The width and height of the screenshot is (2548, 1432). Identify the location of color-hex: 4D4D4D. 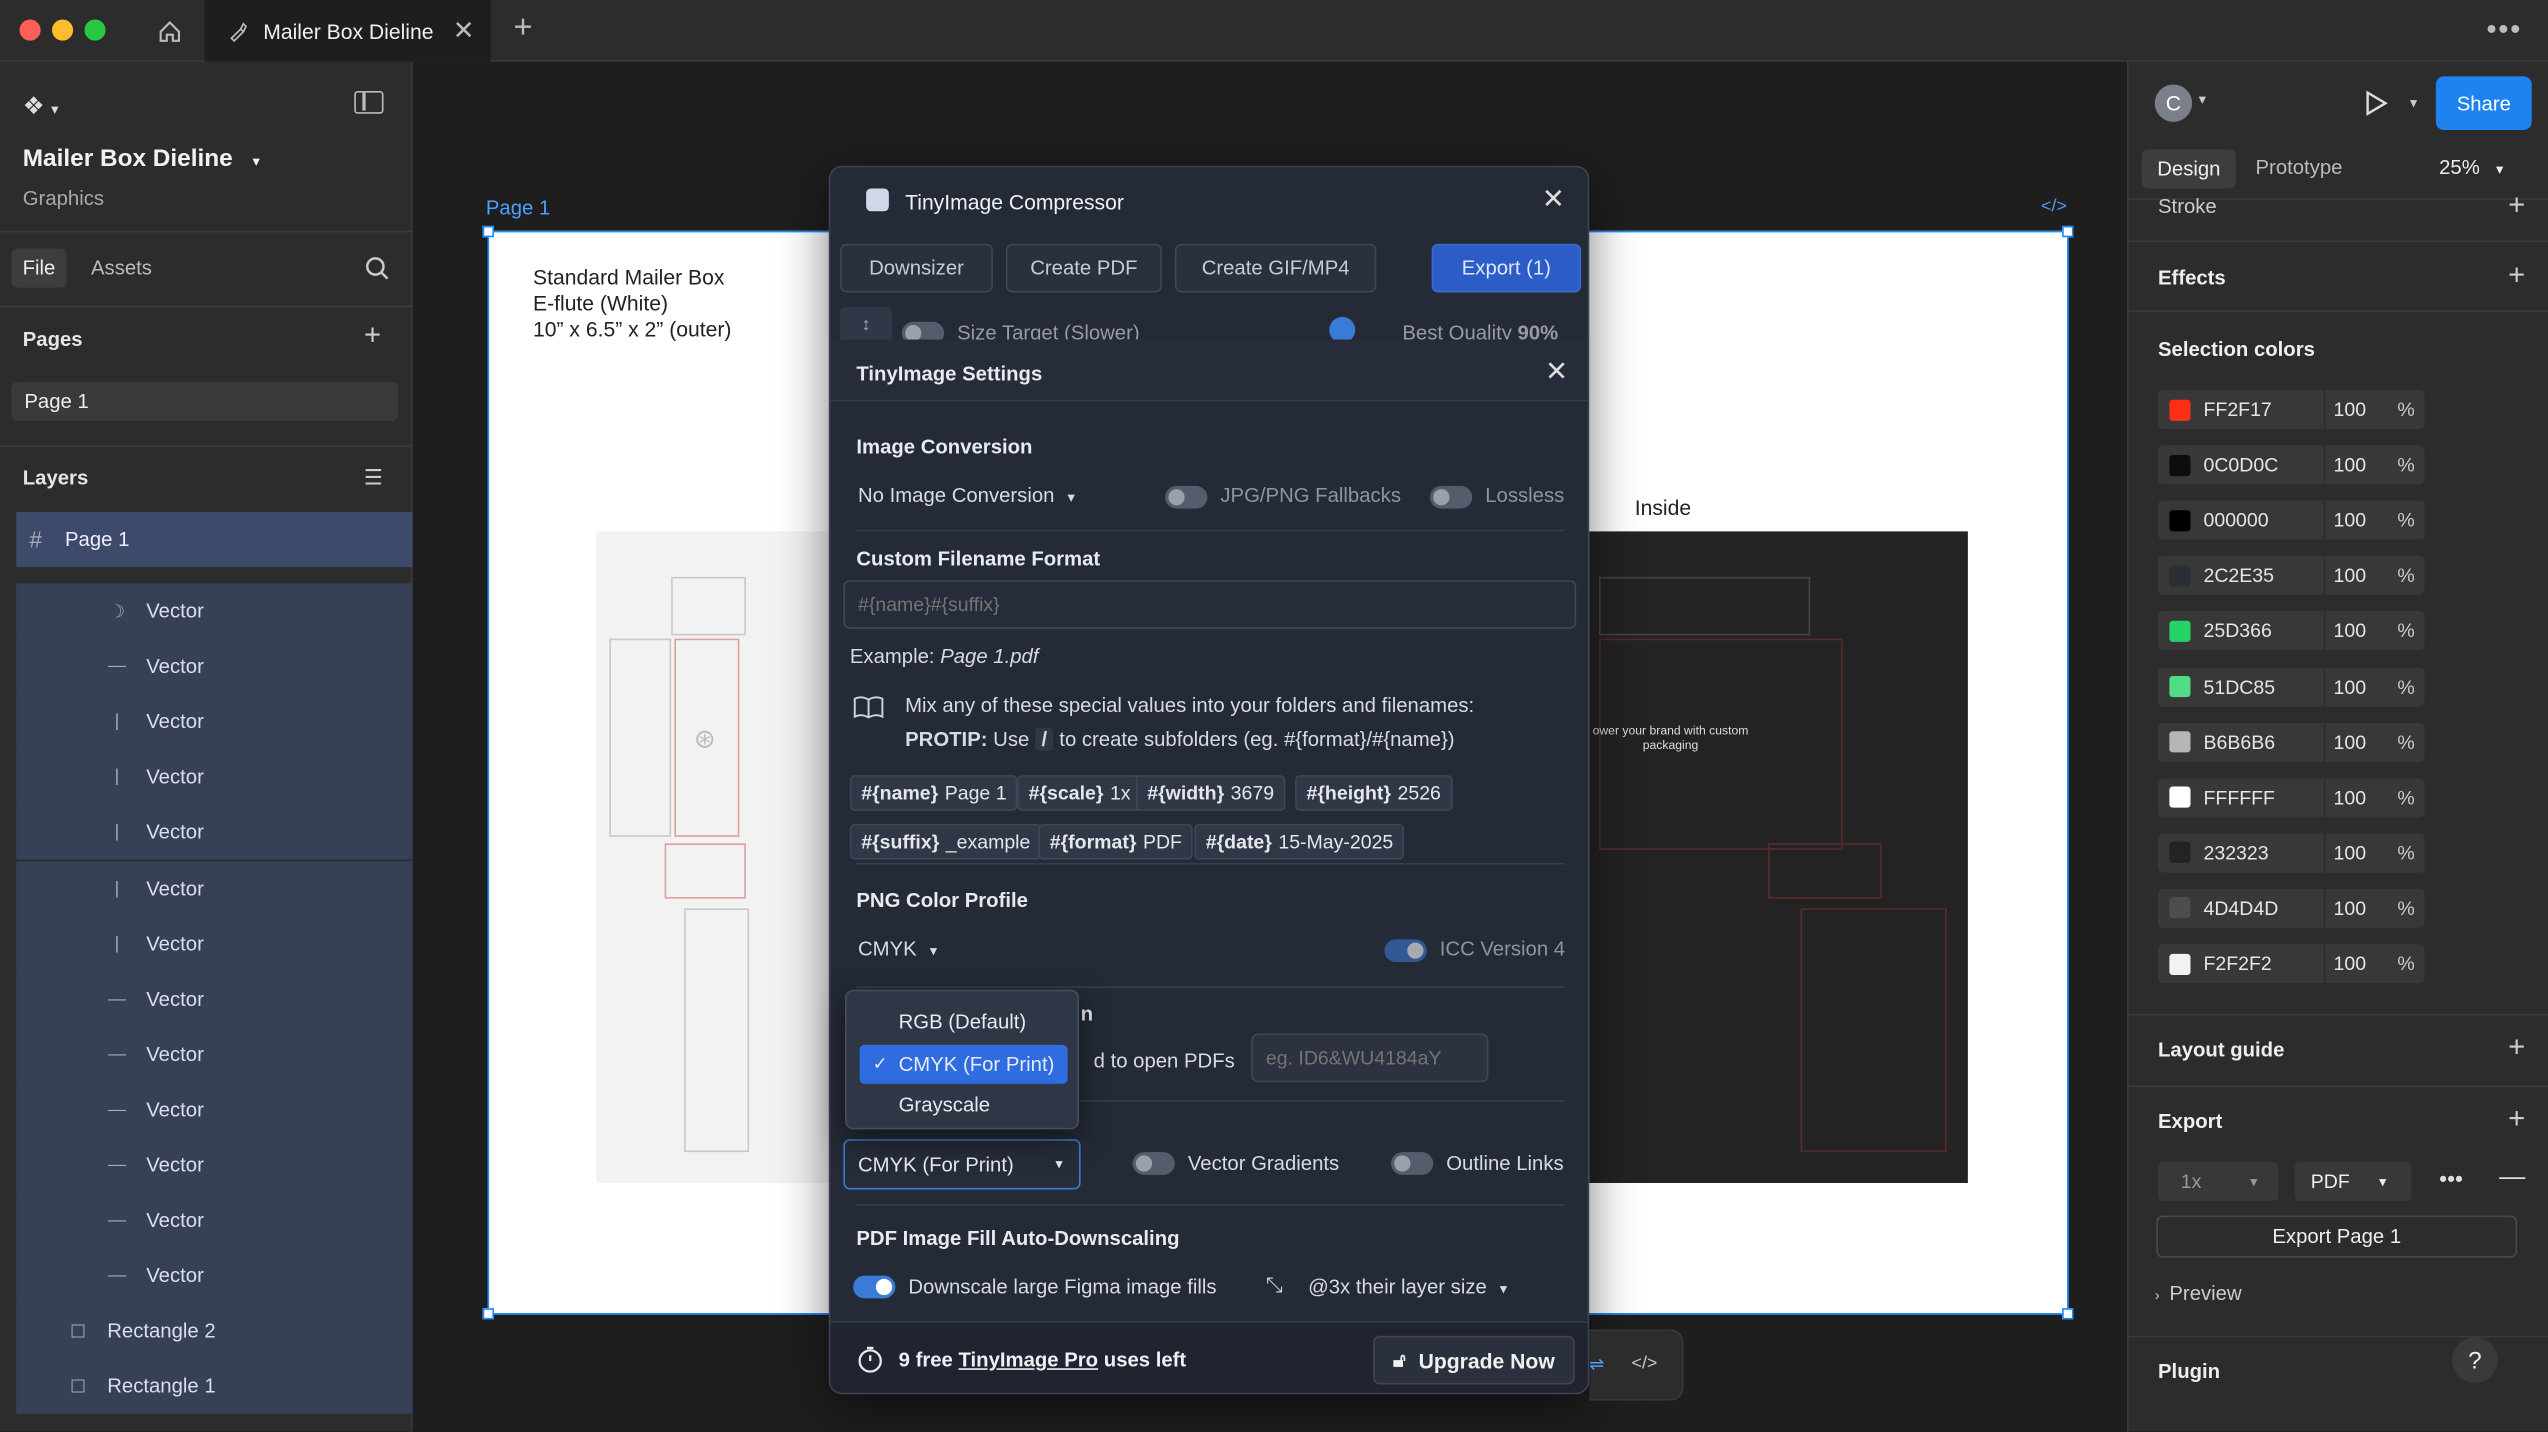
(2241, 908).